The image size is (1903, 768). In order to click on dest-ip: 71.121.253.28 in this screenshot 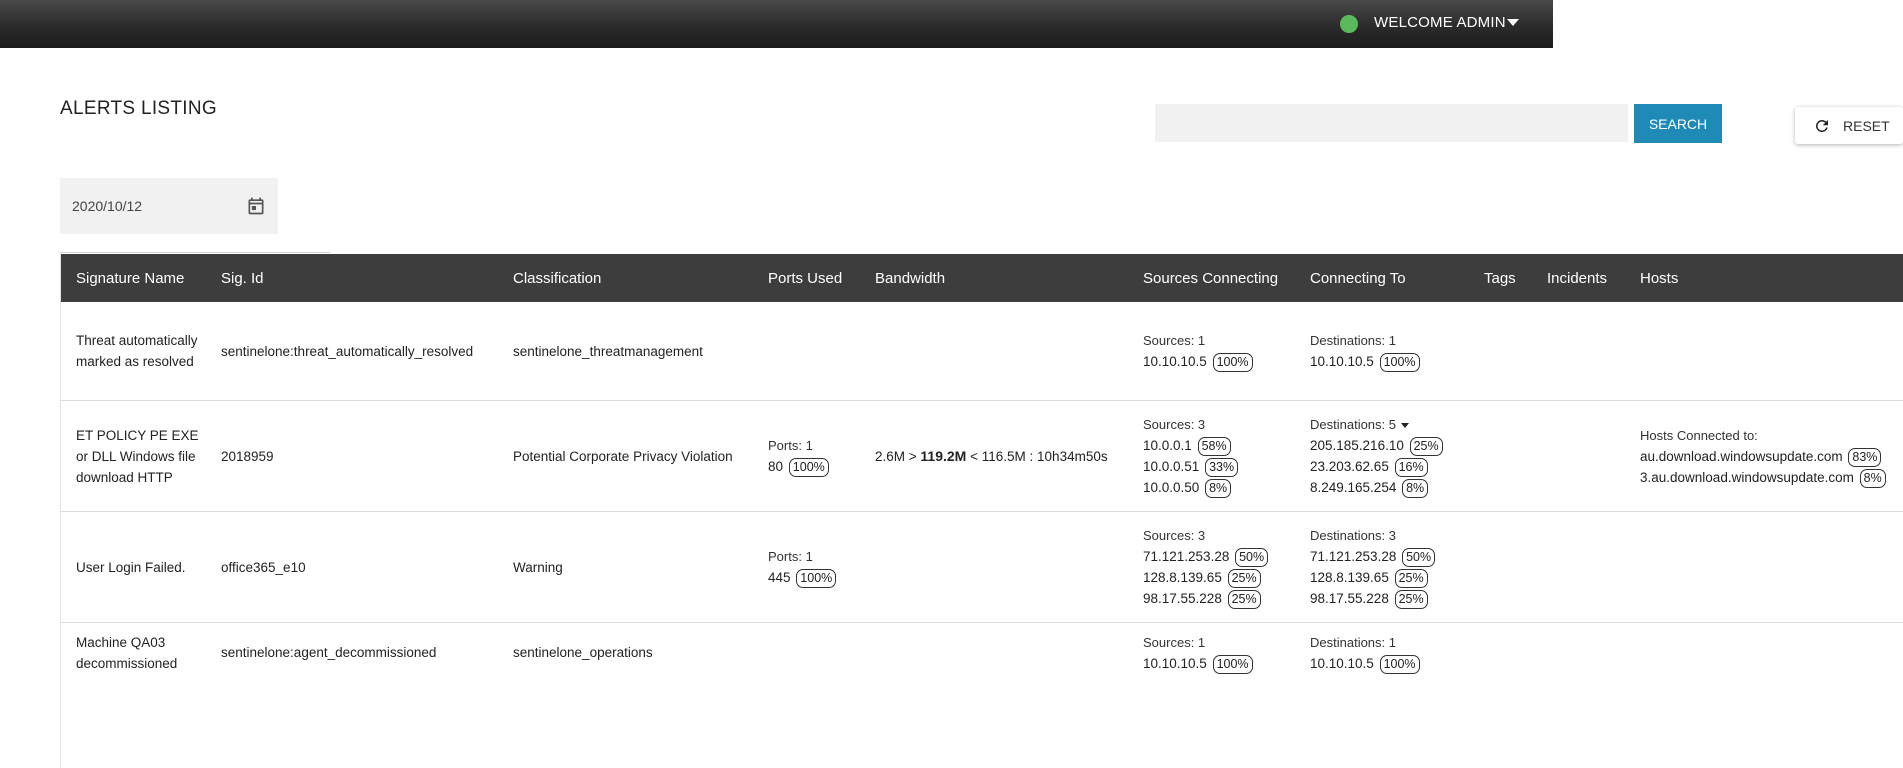, I will do `click(1353, 556)`.